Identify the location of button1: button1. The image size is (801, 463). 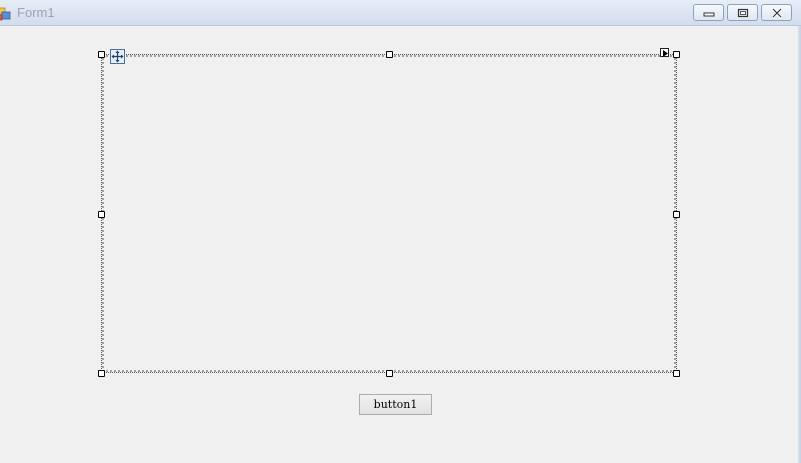
(395, 404).